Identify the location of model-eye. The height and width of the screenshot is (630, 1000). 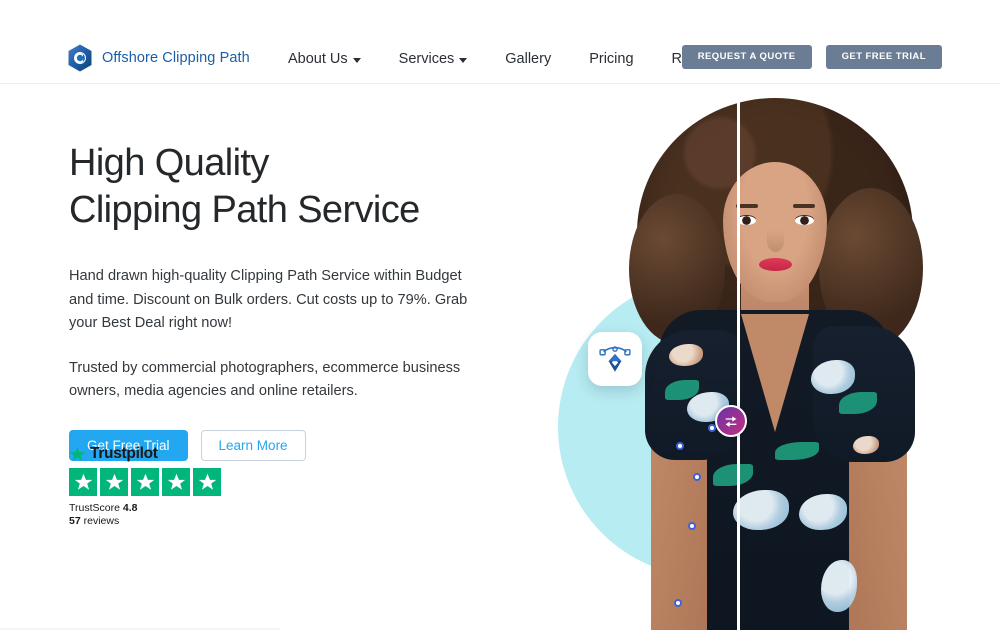
(804, 220).